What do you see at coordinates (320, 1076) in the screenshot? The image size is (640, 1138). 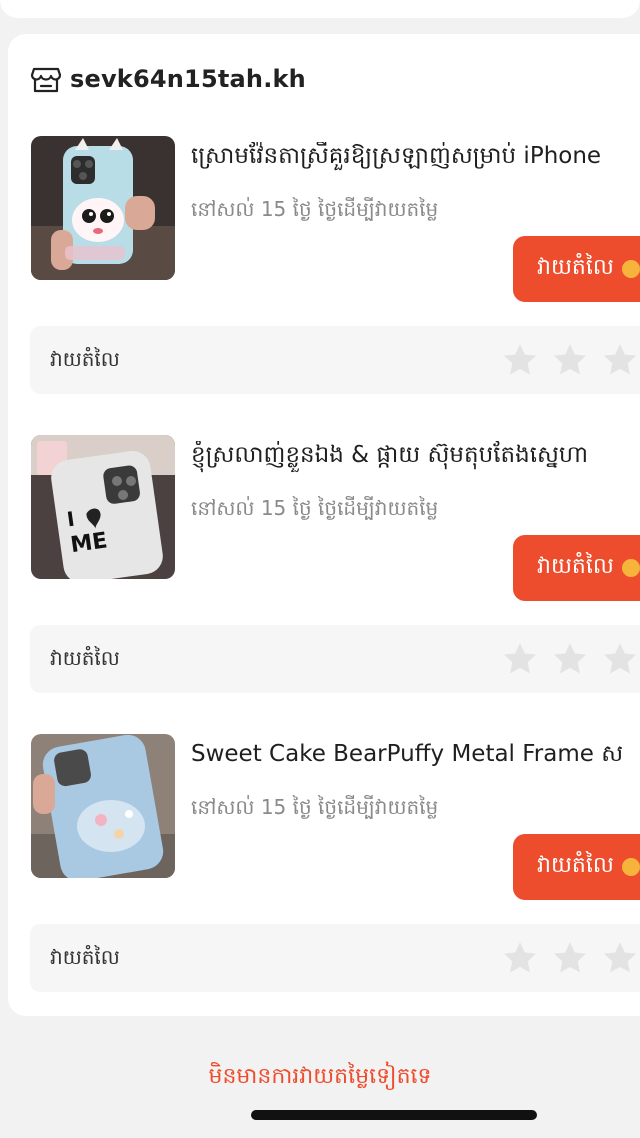 I see `no-more-reviews-text: មិនមានការវាយតម្លៃទៀតទេ` at bounding box center [320, 1076].